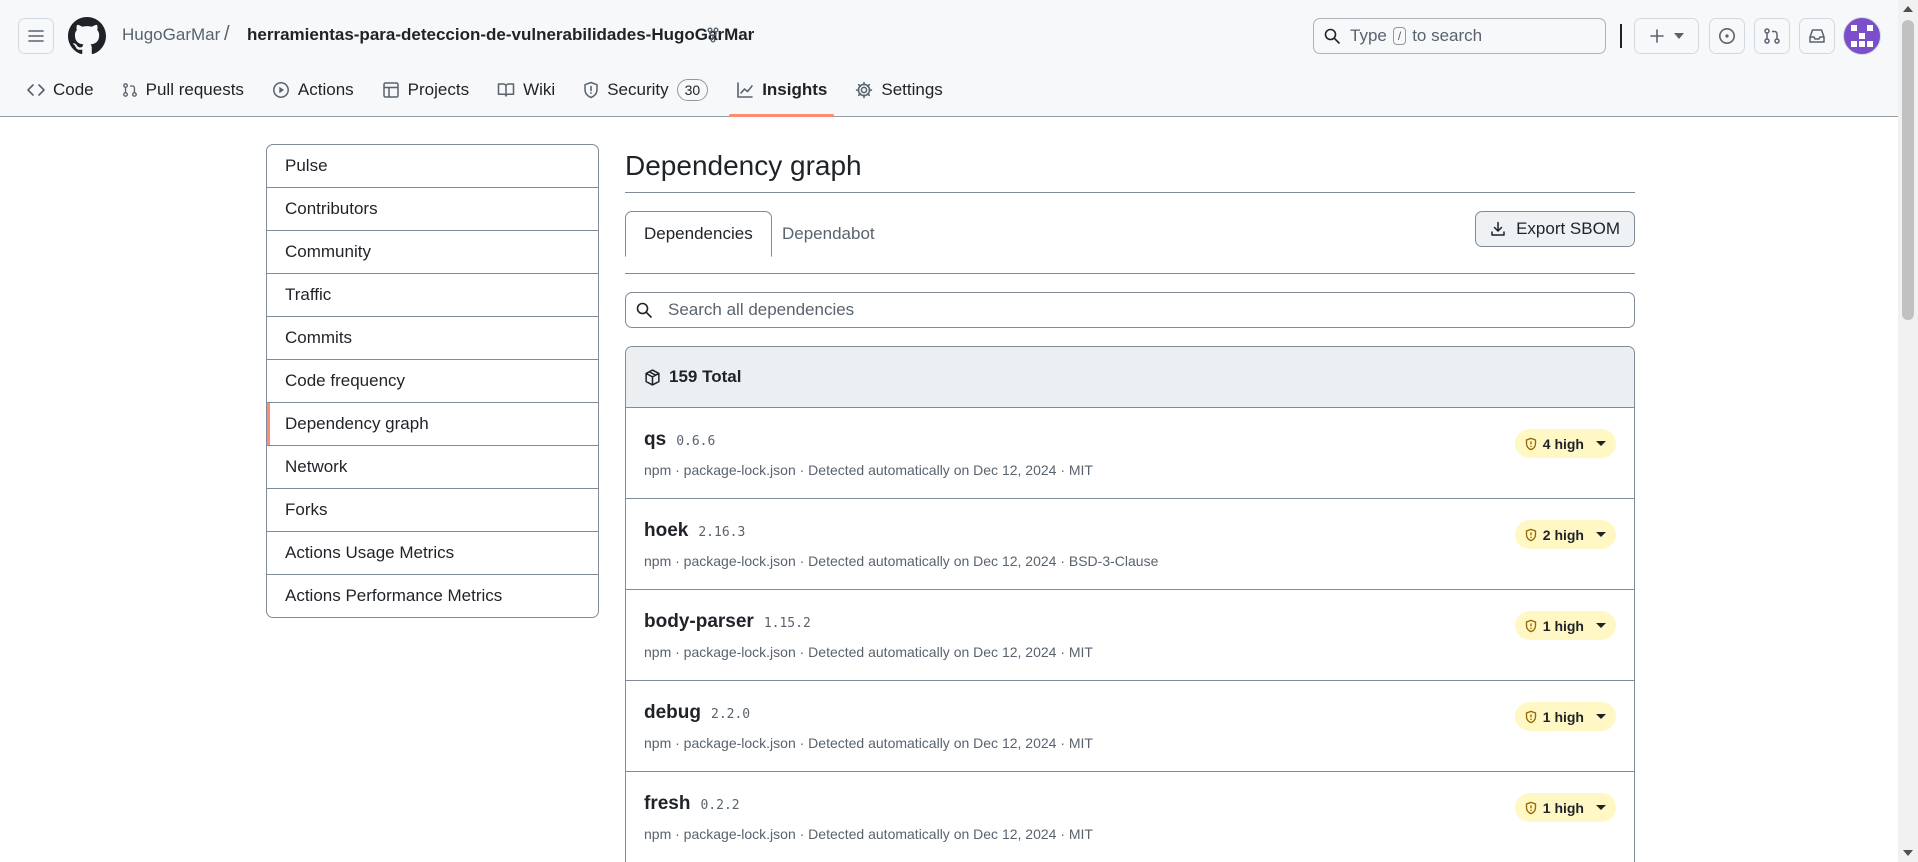  I want to click on identicon-icon, so click(1862, 36).